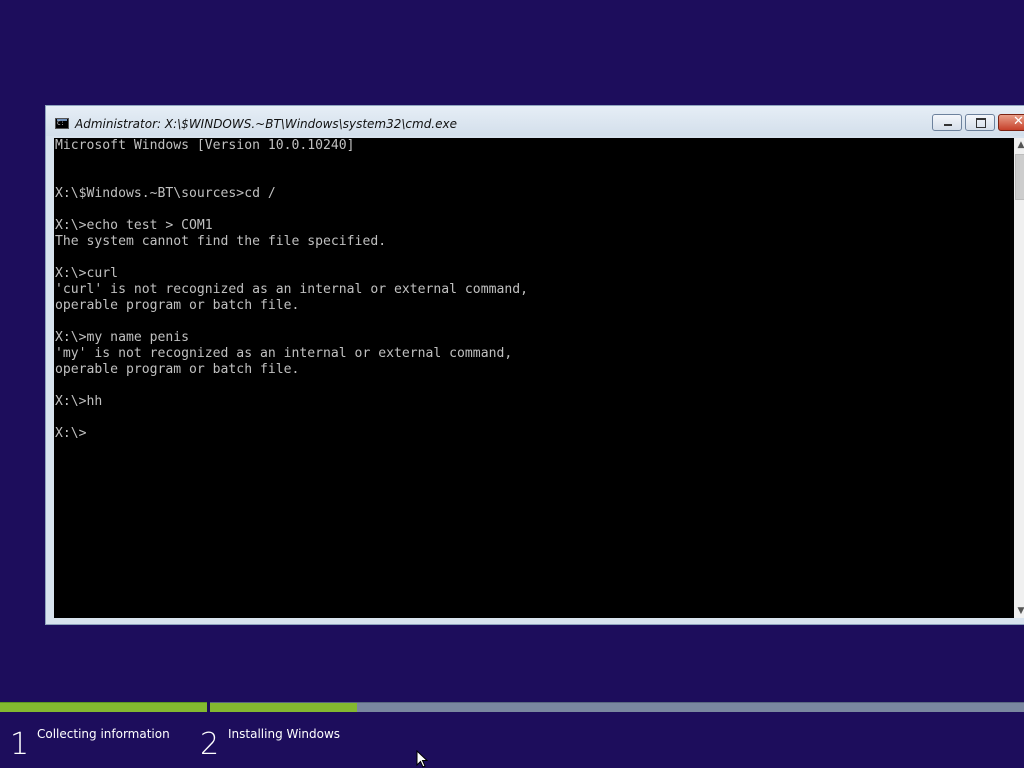 This screenshot has width=1024, height=768. I want to click on close-button: ✕, so click(1011, 122).